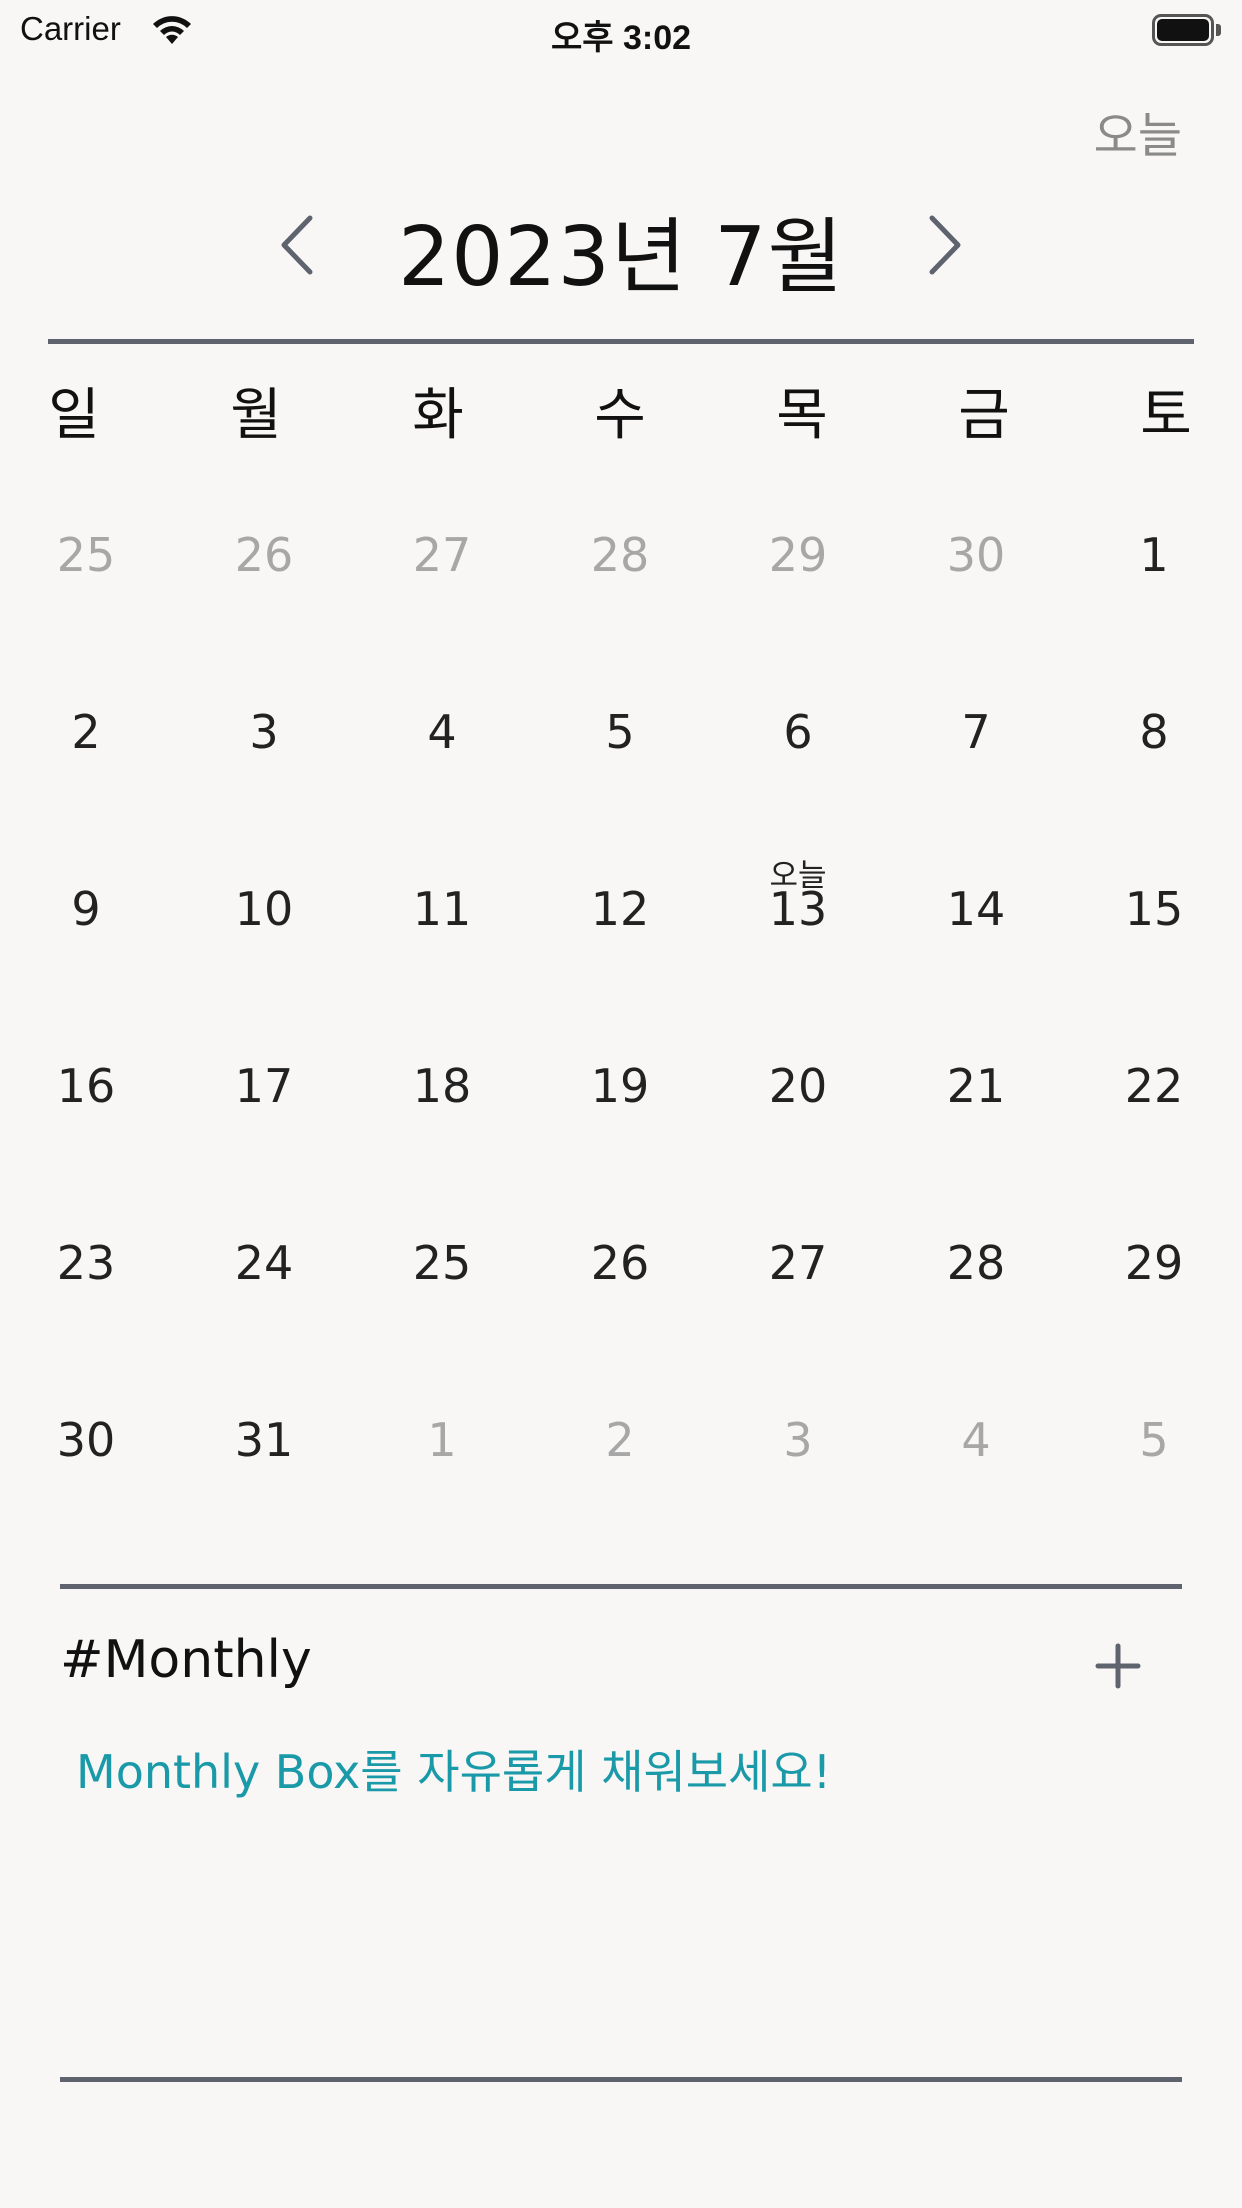  I want to click on day-number: 26, so click(620, 1263).